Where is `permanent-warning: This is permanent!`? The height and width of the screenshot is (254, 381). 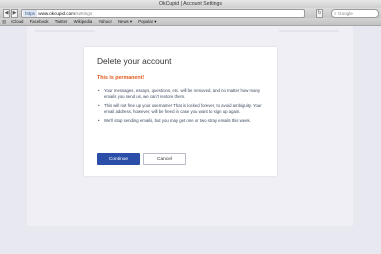
permanent-warning: This is permanent! is located at coordinates (121, 78).